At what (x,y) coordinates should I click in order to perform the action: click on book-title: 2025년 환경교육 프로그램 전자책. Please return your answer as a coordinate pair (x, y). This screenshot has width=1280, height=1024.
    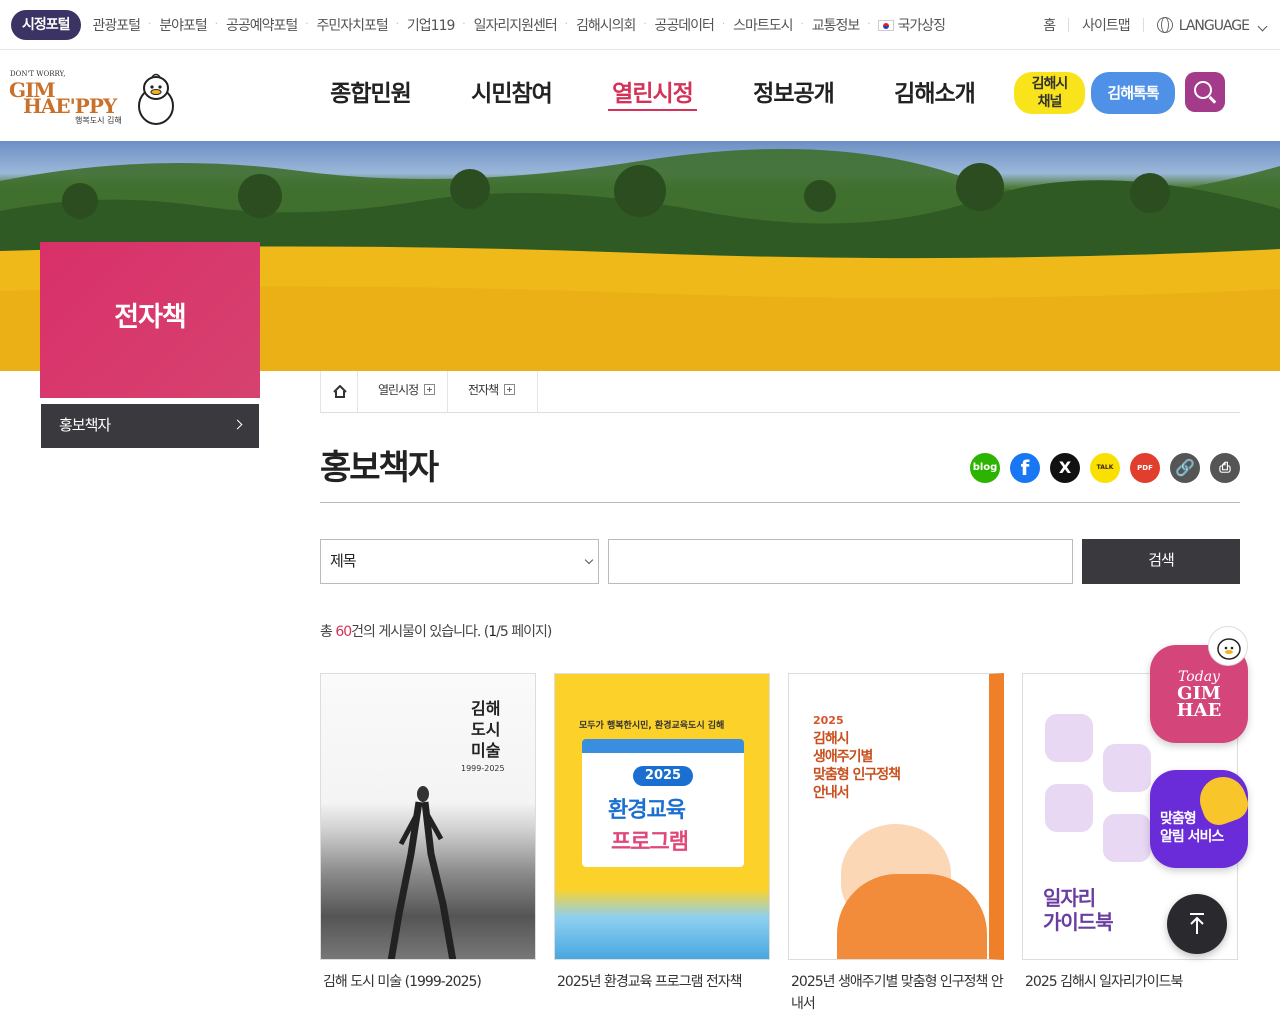
    Looking at the image, I should click on (662, 982).